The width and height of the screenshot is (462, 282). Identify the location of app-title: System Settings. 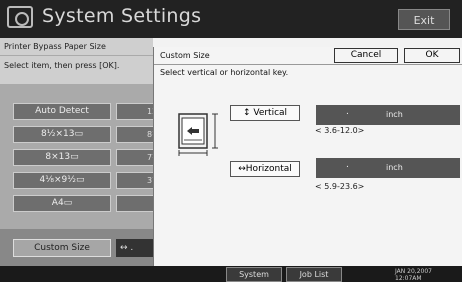
(122, 16).